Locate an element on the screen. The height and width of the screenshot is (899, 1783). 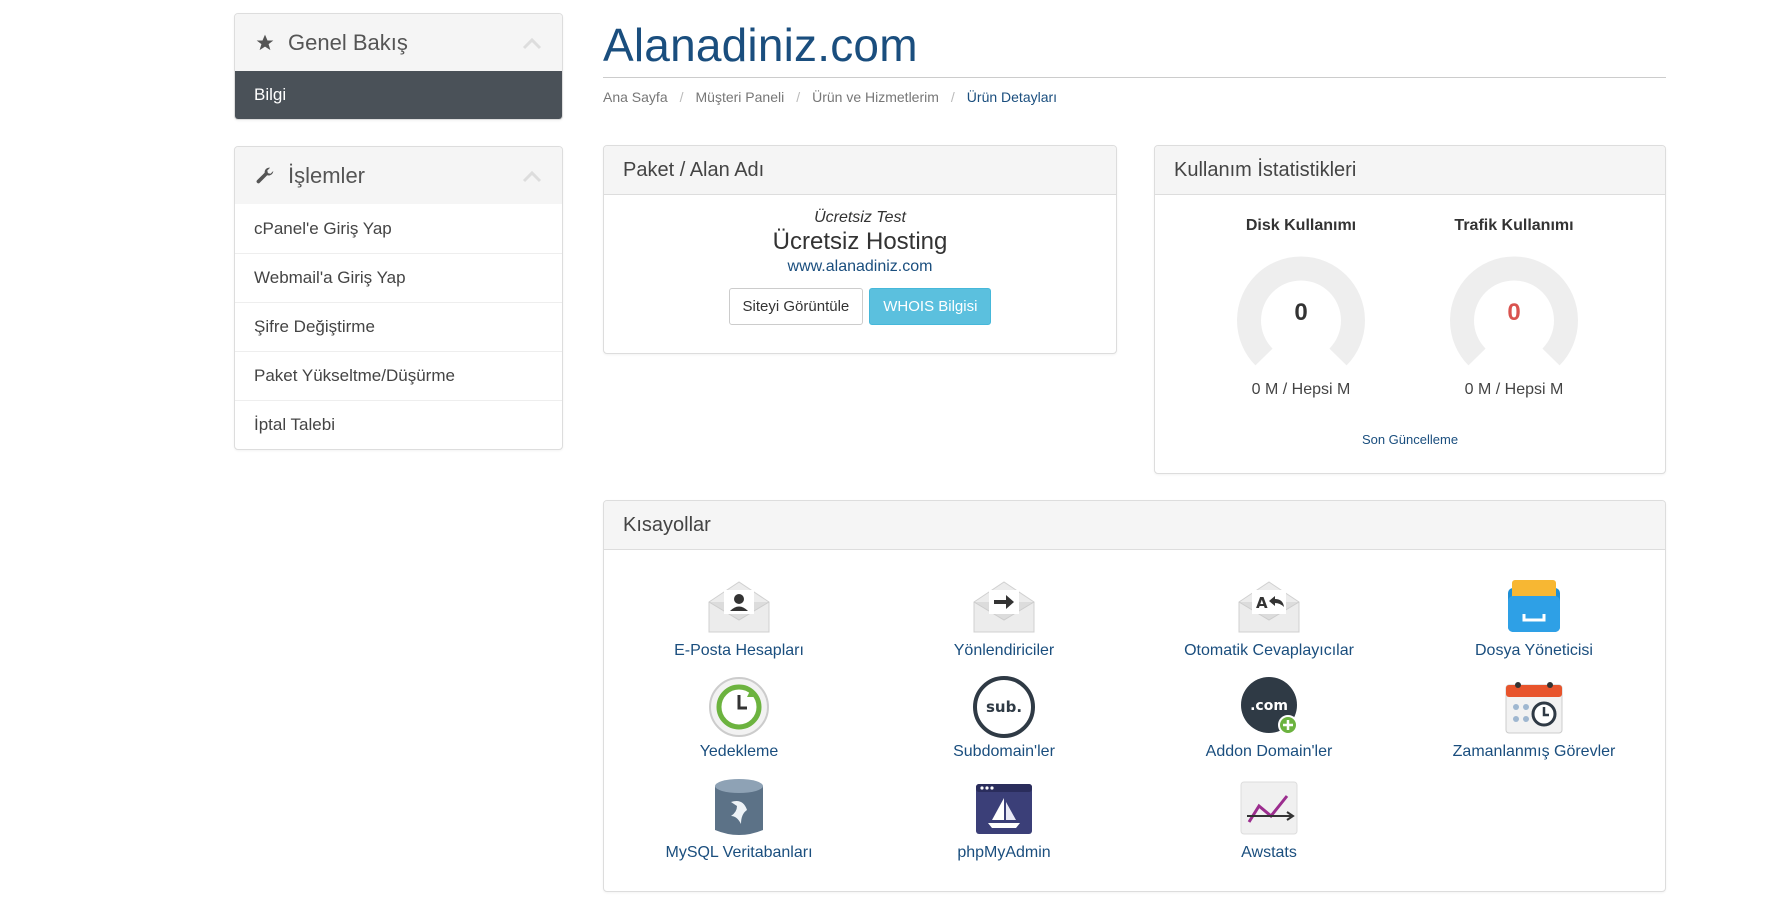
svg-text: .com is located at coordinates (1269, 706).